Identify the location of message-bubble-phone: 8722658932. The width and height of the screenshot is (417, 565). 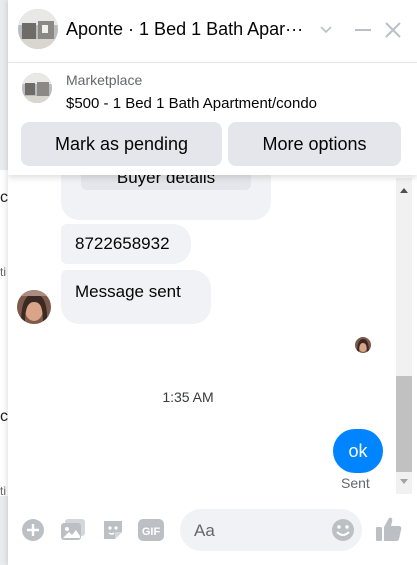
(126, 244).